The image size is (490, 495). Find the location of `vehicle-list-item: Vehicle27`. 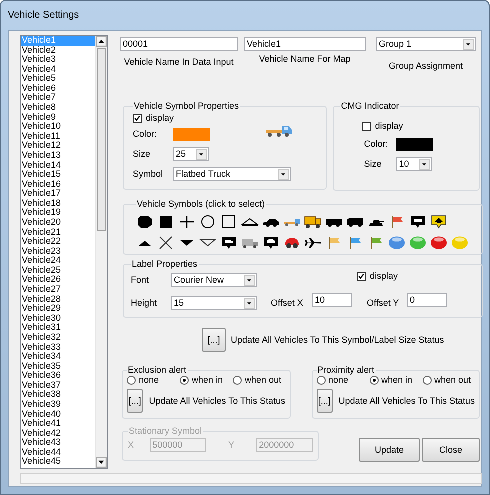

vehicle-list-item: Vehicle27 is located at coordinates (58, 290).